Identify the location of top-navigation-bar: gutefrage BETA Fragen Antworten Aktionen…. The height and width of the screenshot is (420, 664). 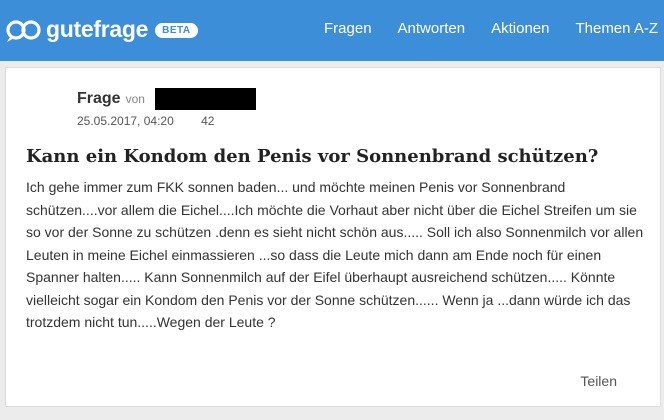
(332, 30).